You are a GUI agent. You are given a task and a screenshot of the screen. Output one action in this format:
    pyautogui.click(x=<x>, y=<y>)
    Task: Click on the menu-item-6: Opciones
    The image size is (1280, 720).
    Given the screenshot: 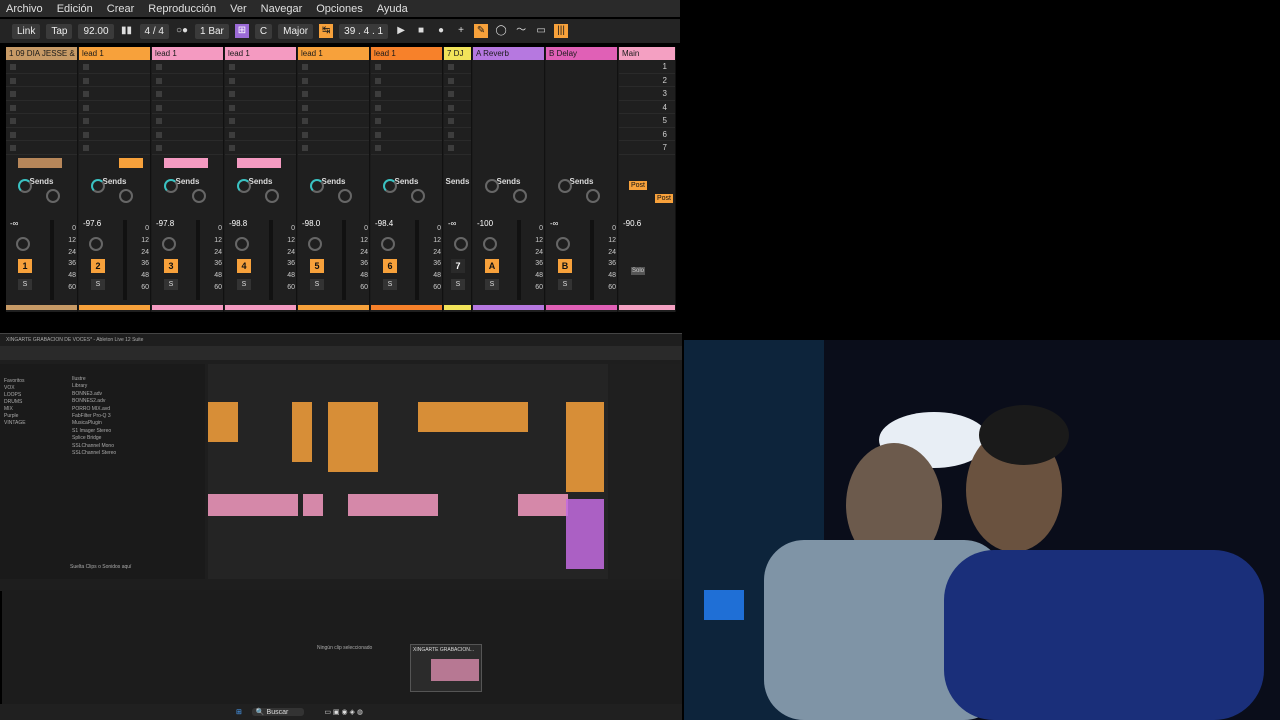 What is the action you would take?
    pyautogui.click(x=339, y=9)
    